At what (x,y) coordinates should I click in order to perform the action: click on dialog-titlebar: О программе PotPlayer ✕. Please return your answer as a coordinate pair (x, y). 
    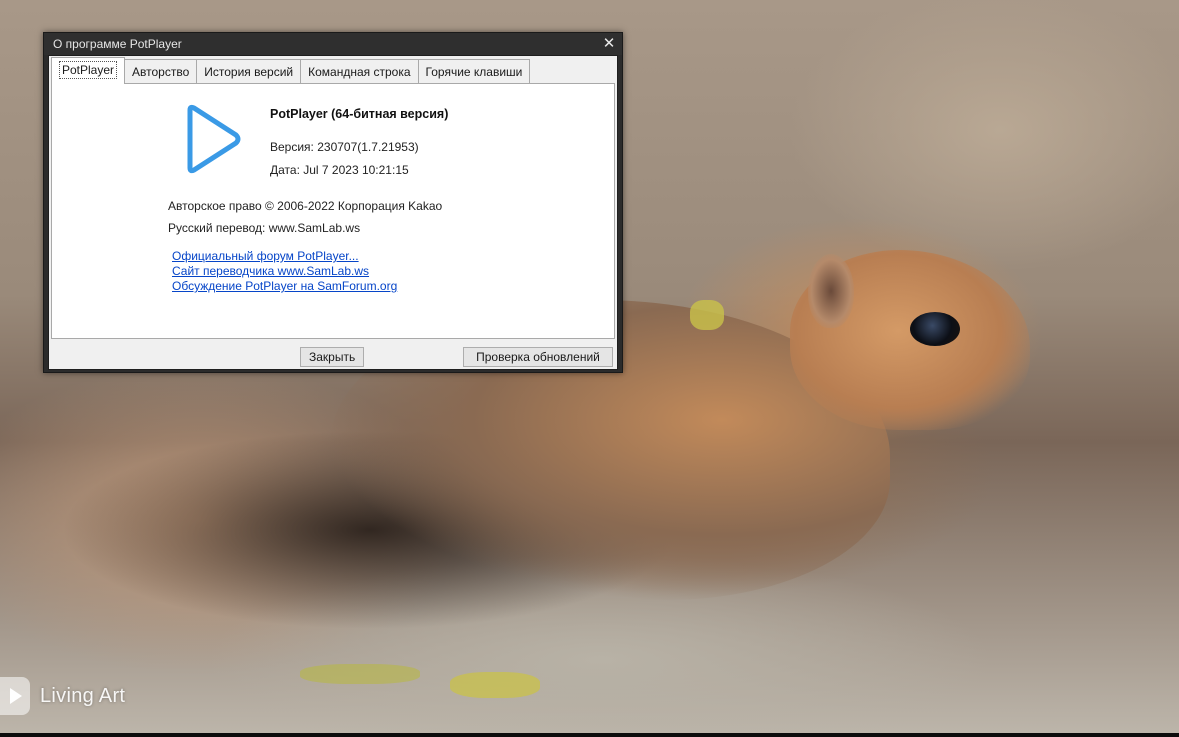
    Looking at the image, I should click on (333, 44).